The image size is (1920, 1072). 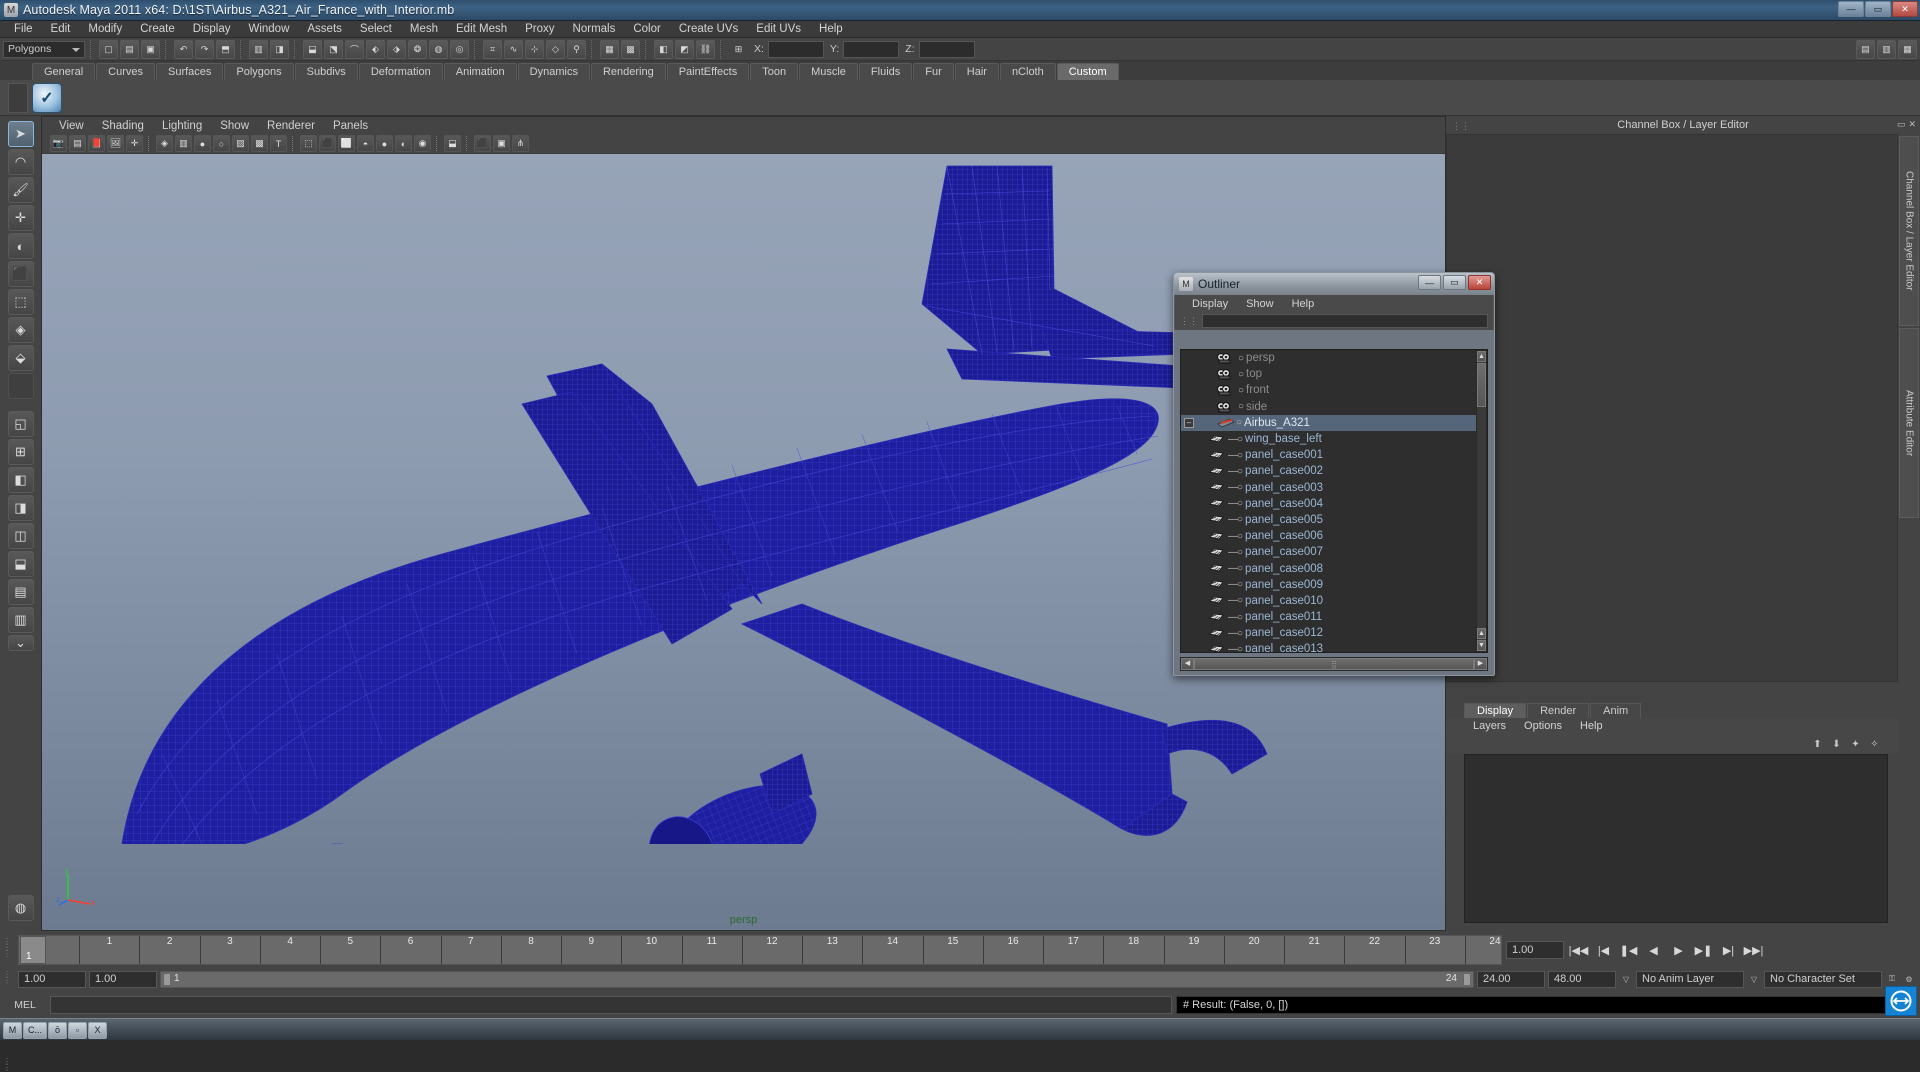 I want to click on render-current-frame-icon: ▦, so click(x=609, y=49).